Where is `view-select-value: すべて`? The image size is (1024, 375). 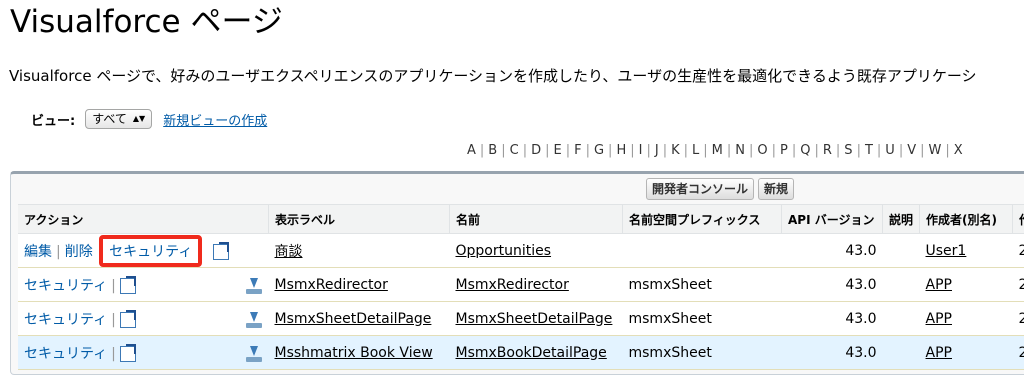
view-select-value: すべて is located at coordinates (109, 119).